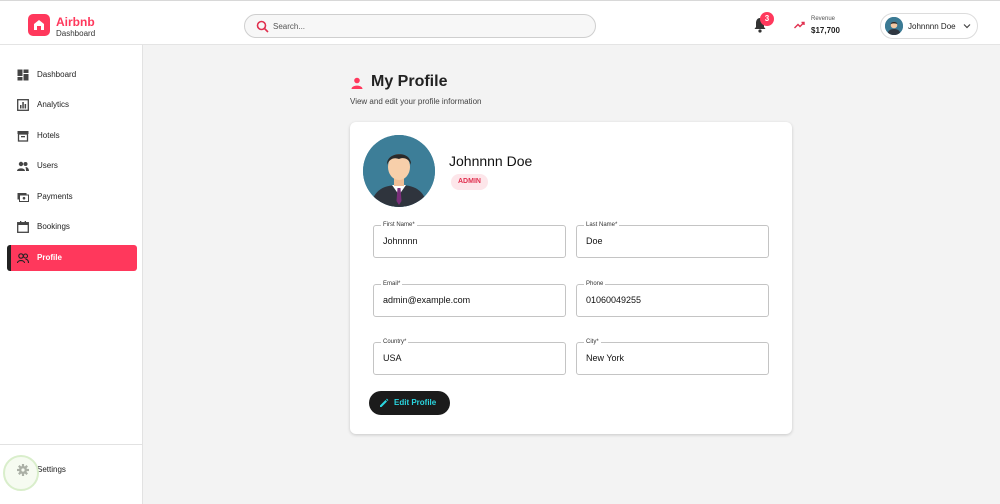  Describe the element at coordinates (605, 358) in the screenshot. I see `field-value: New York` at that location.